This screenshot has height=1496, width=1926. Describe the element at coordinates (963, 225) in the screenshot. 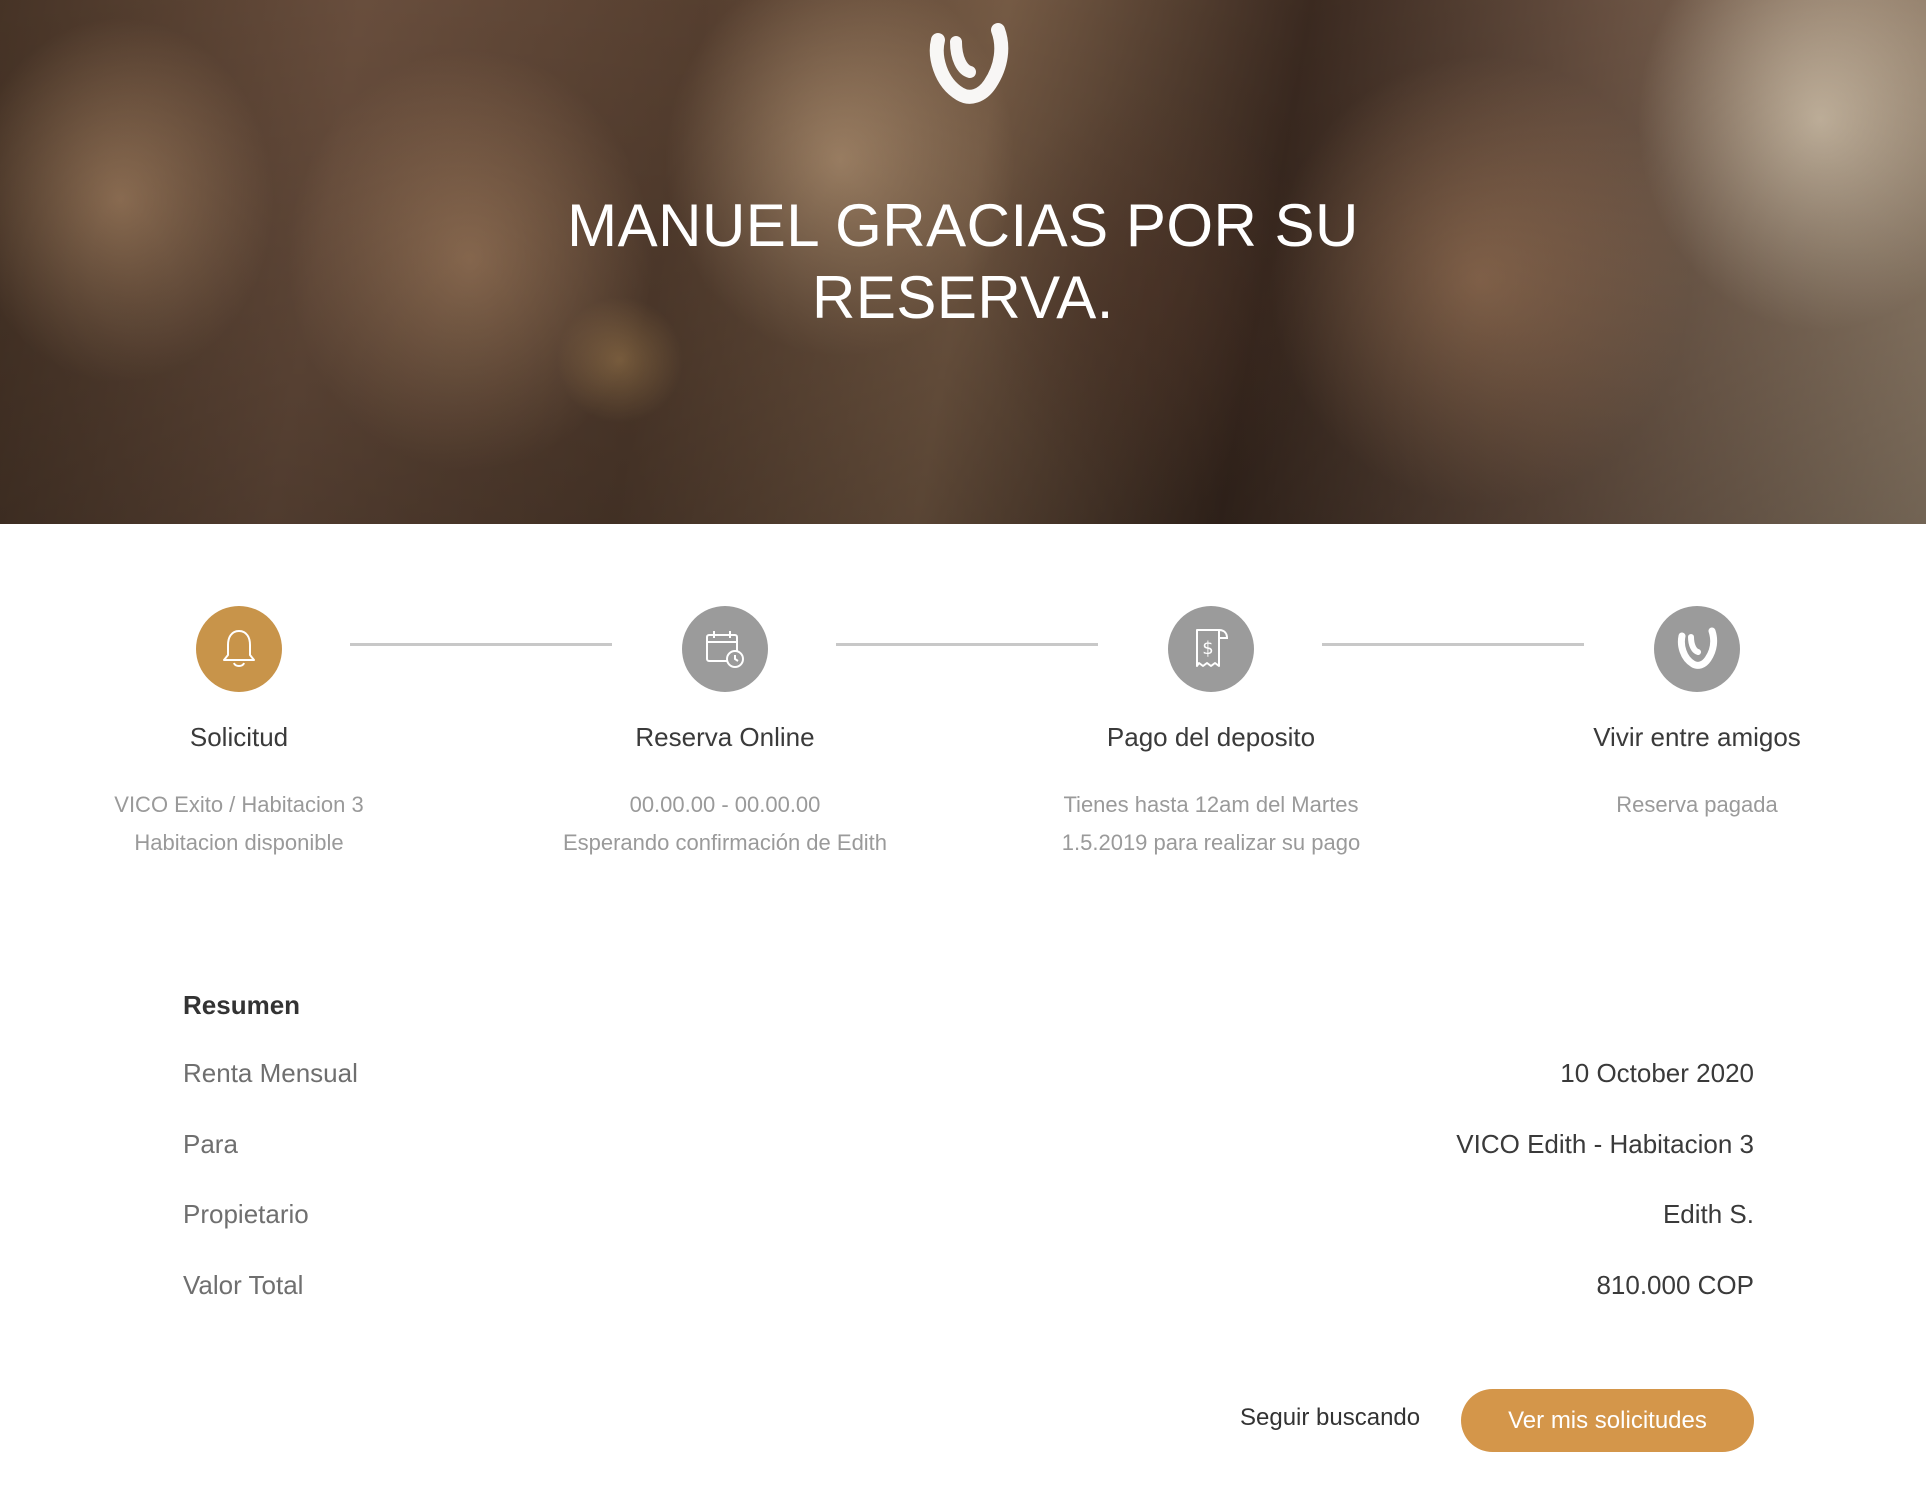

I see `title-line-1: MANUEL GRACIAS POR SU` at that location.